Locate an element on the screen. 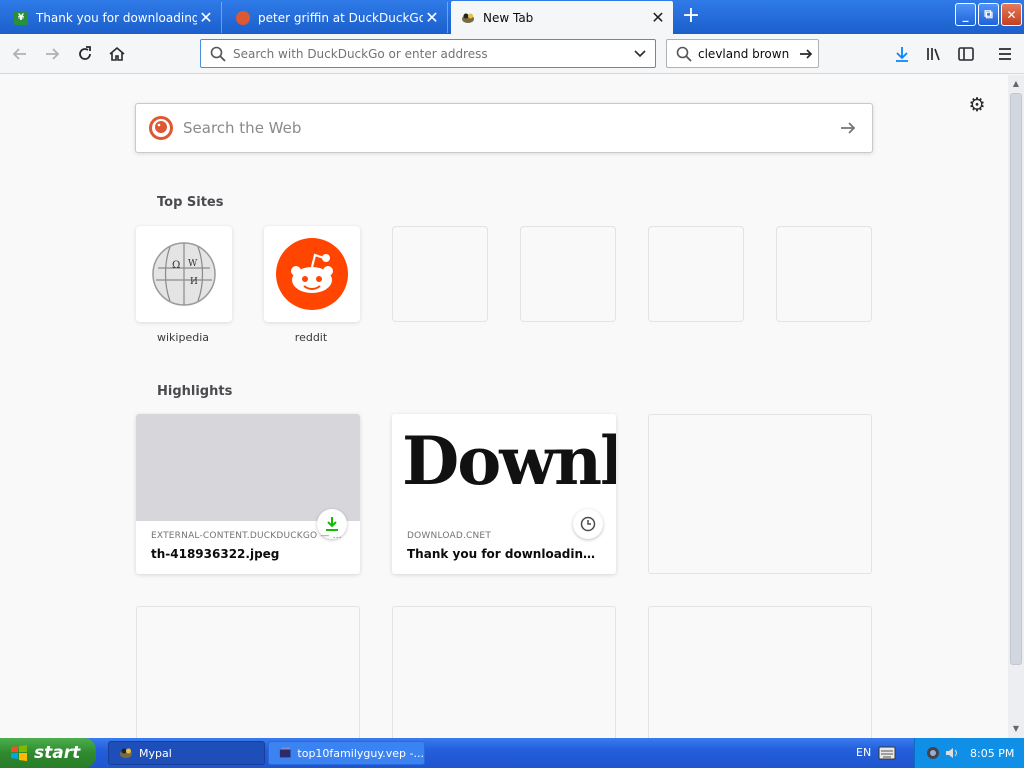 Image resolution: width=1024 pixels, height=768 pixels. reload-button is located at coordinates (85, 54).